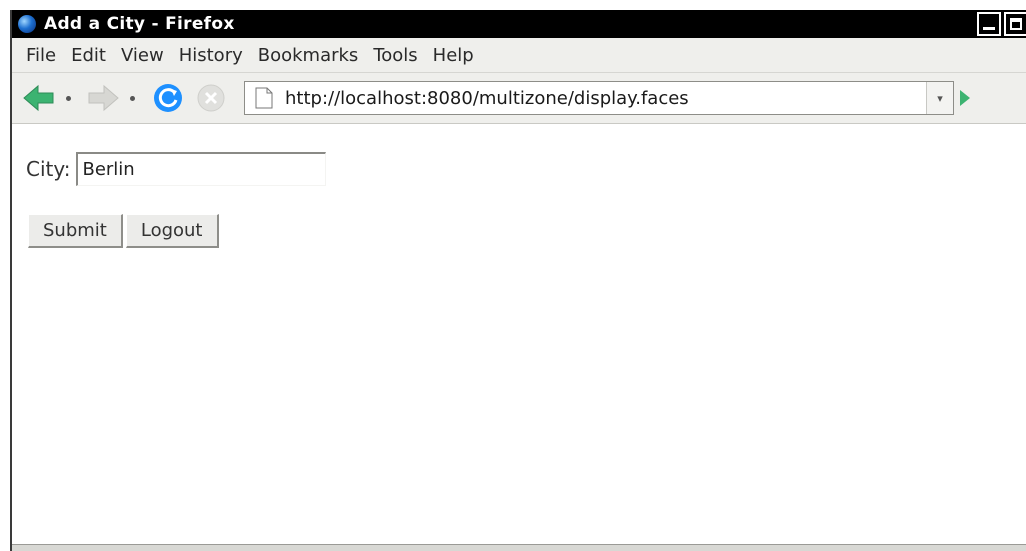  Describe the element at coordinates (965, 98) in the screenshot. I see `go-icon` at that location.